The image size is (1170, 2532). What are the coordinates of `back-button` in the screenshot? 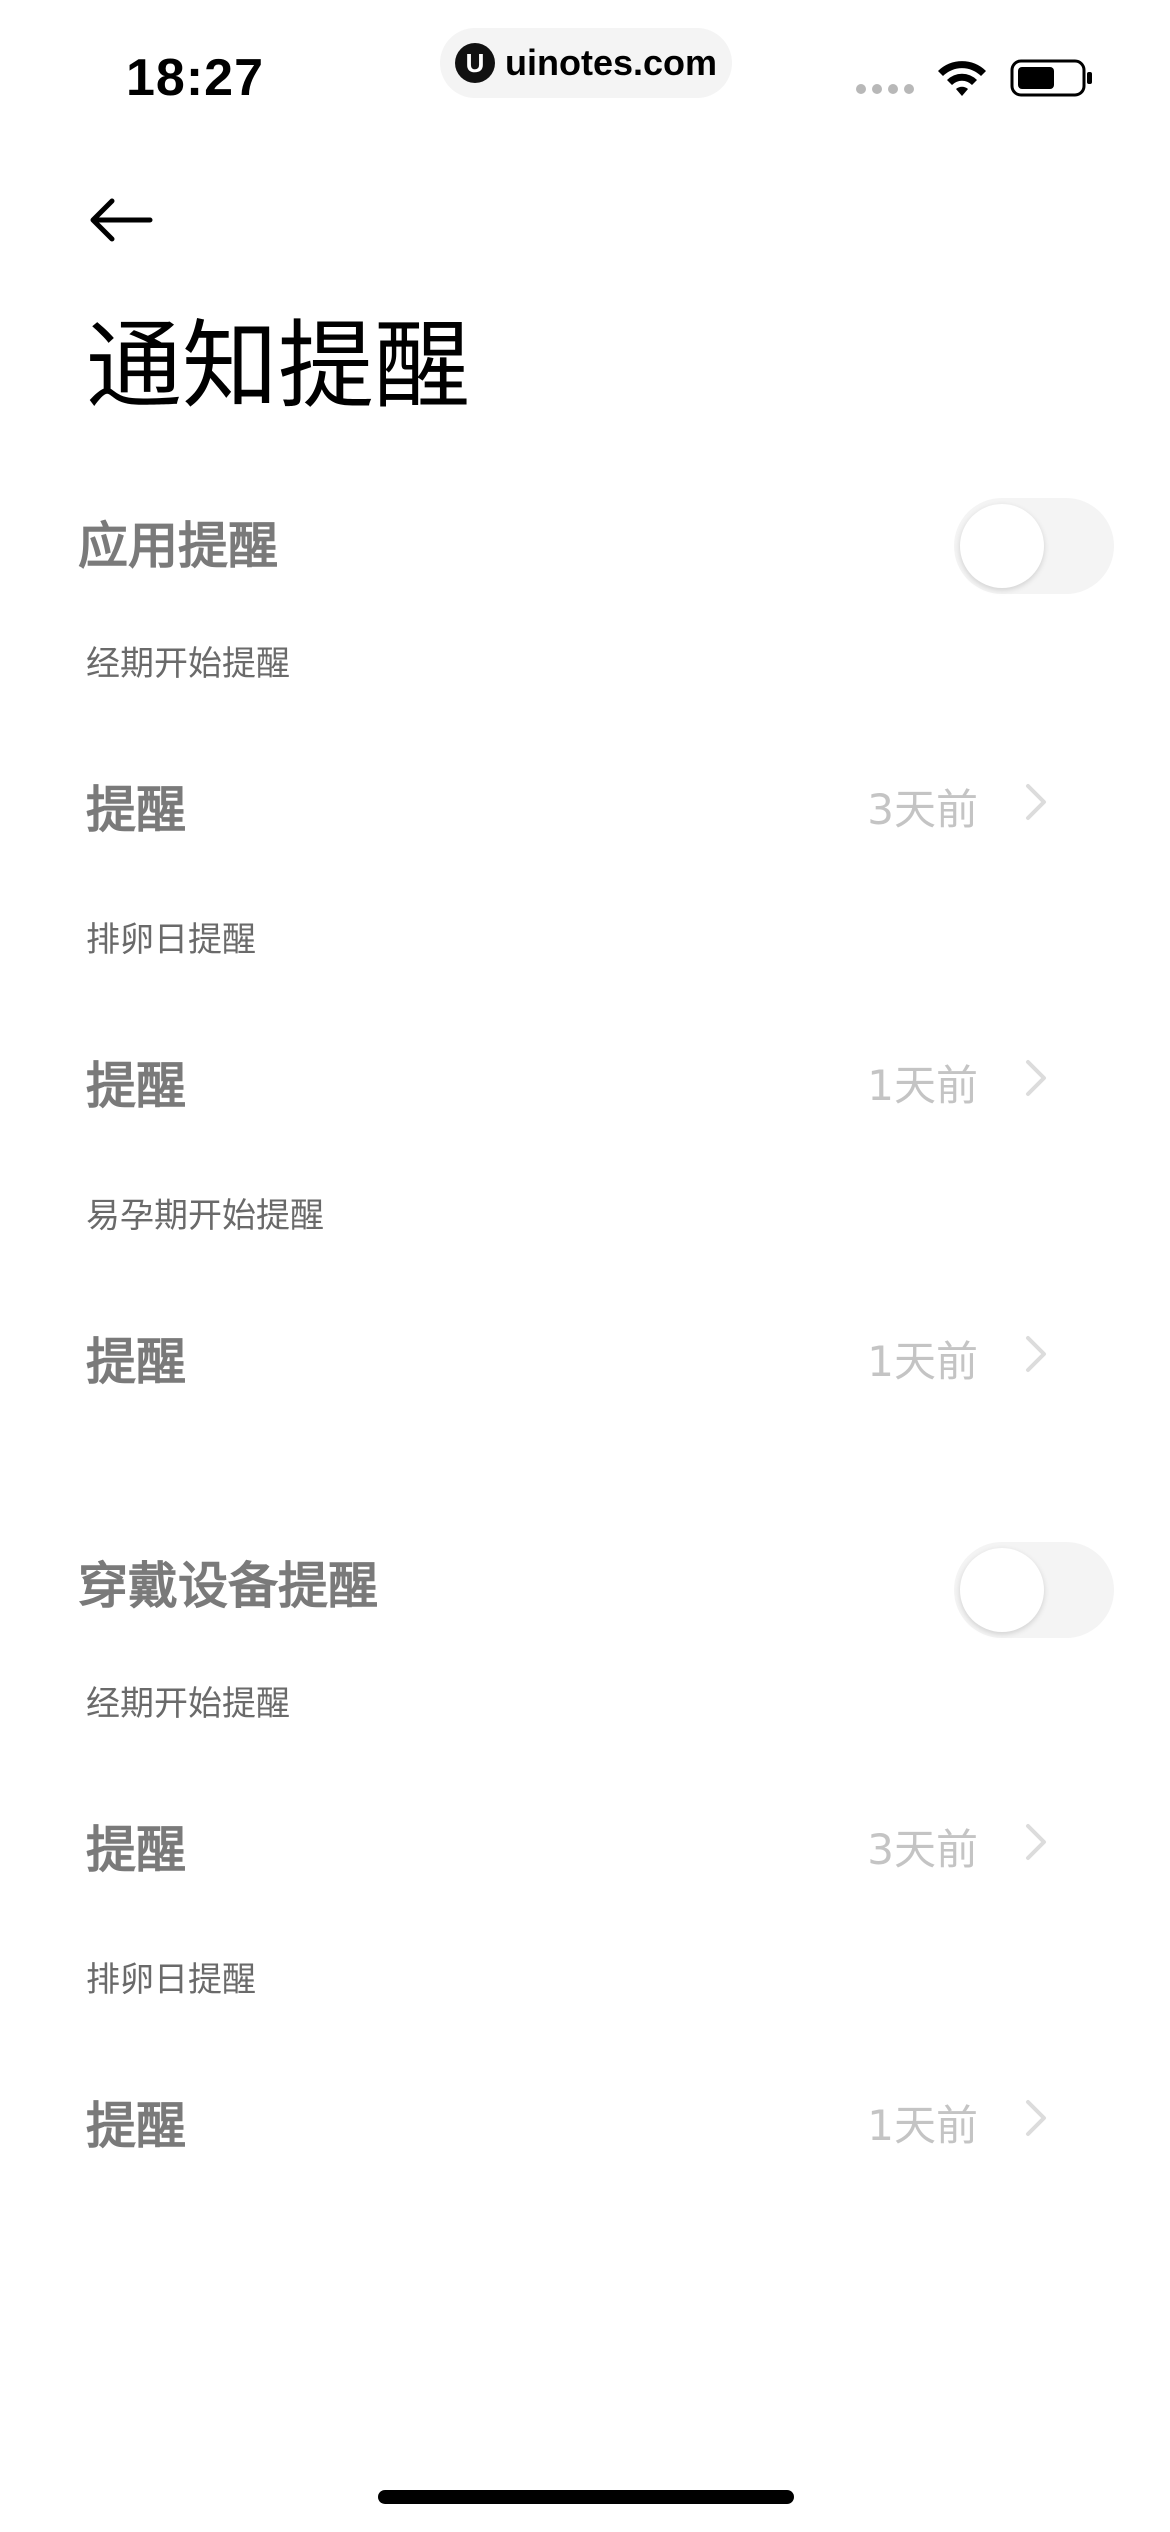 It's located at (121, 220).